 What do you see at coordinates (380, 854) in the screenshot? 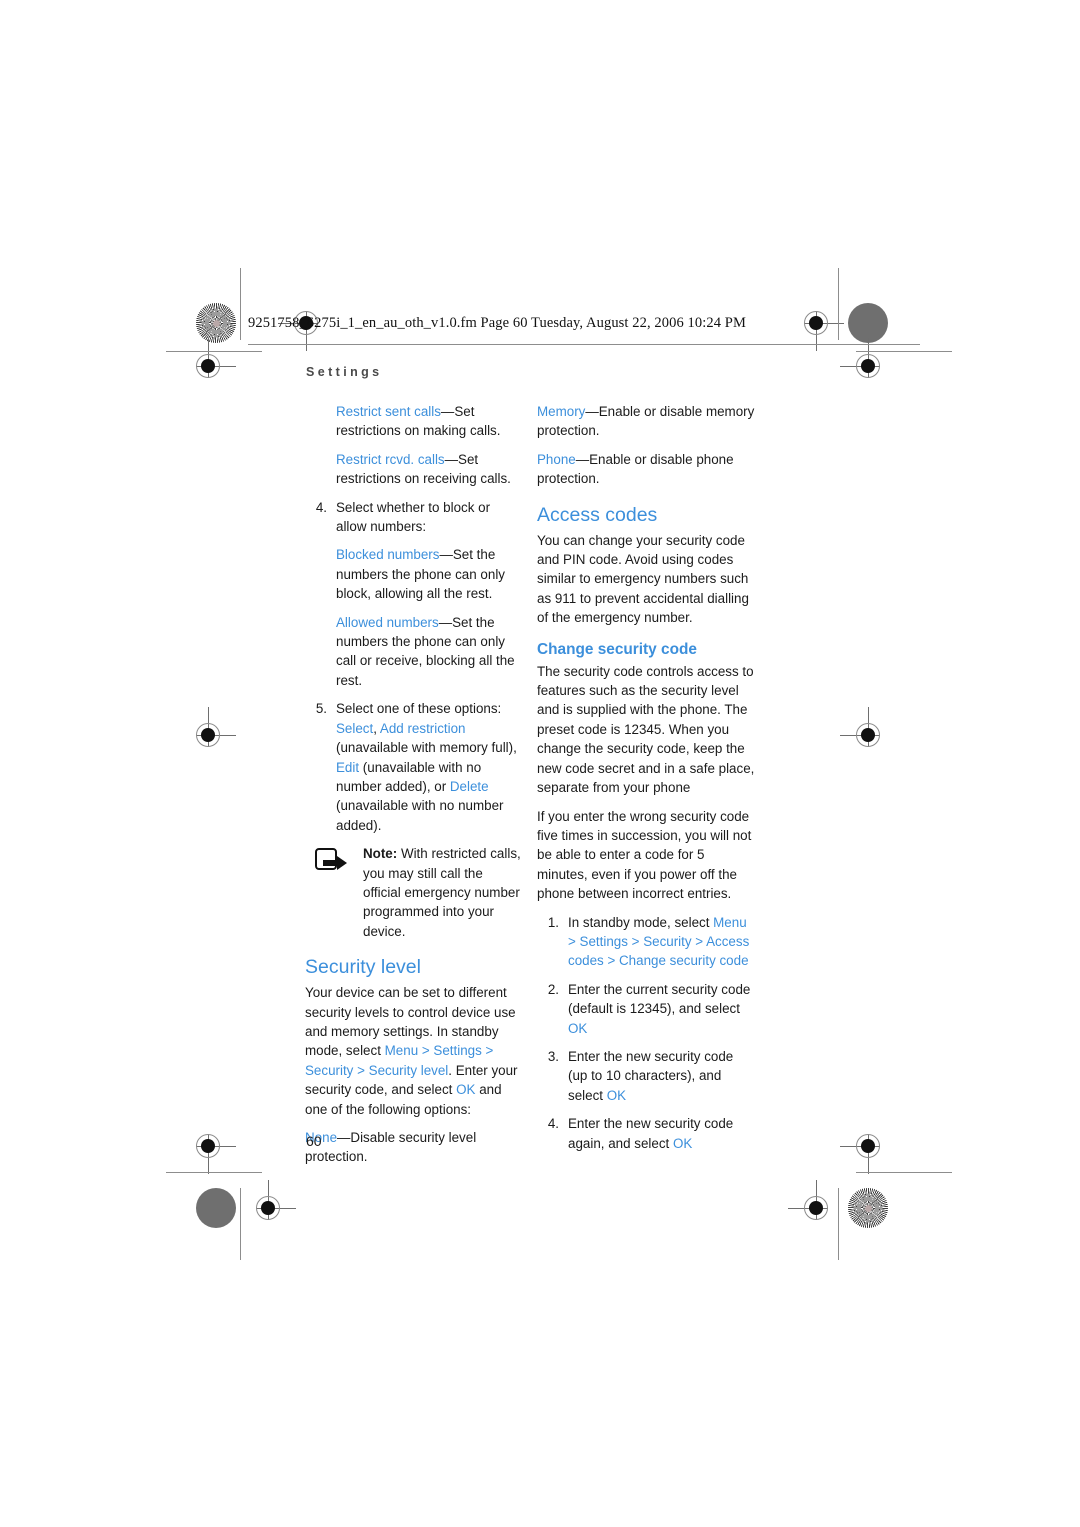
I see `note-label: Note:` at bounding box center [380, 854].